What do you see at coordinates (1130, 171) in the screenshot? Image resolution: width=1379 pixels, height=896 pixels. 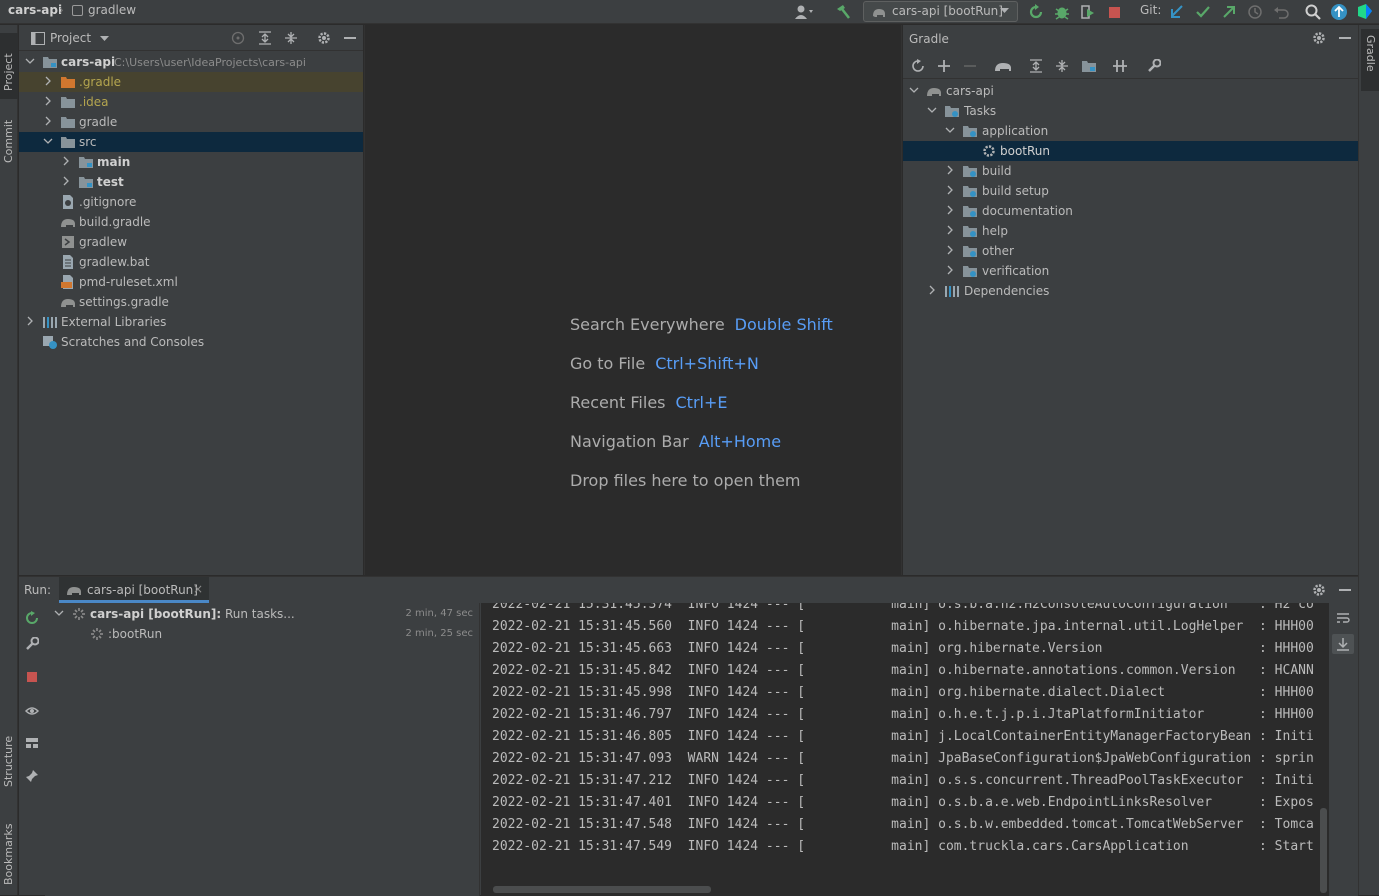 I see `gradle-item-build: build` at bounding box center [1130, 171].